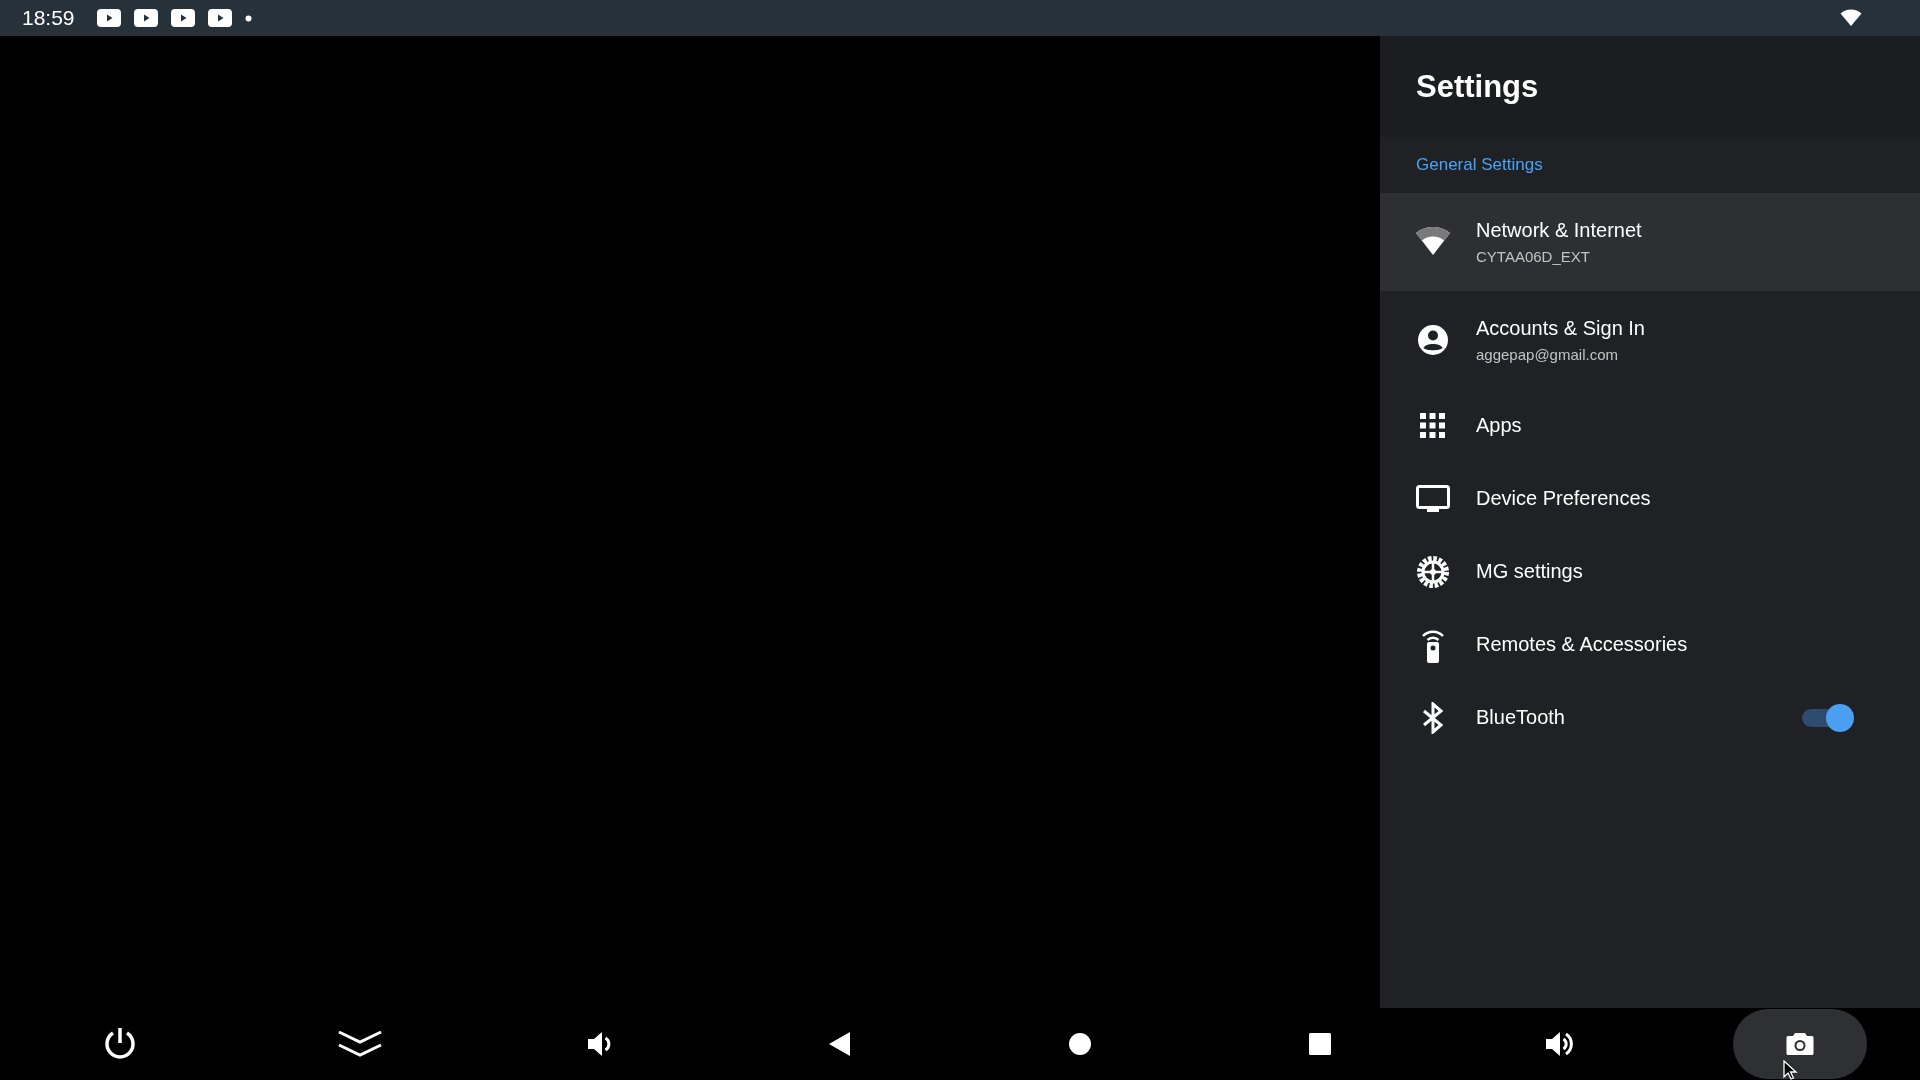  Describe the element at coordinates (1433, 717) in the screenshot. I see `bluetooth-icon` at that location.